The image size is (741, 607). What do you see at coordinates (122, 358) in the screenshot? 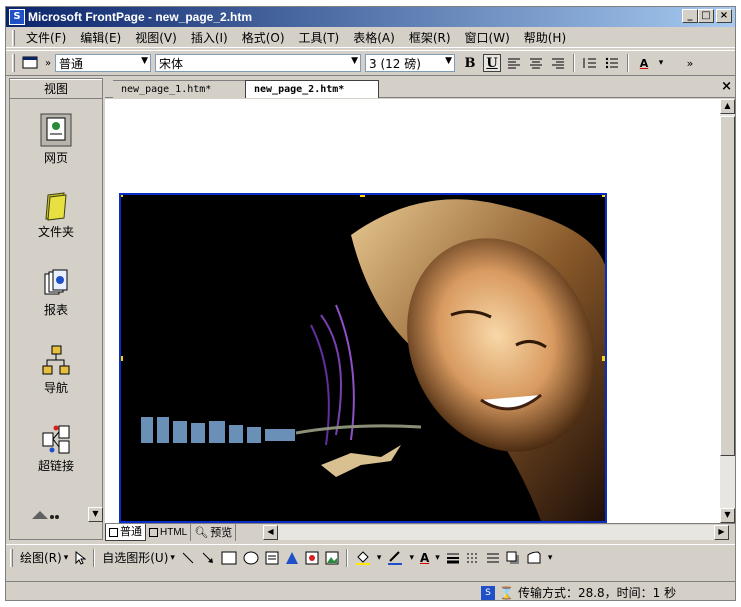
I see `resize-handle-w` at bounding box center [122, 358].